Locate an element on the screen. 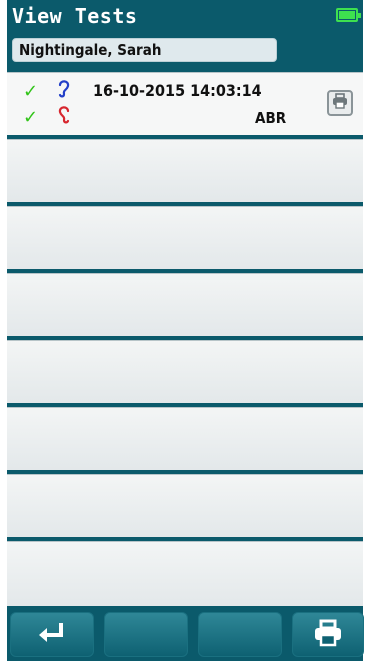  page-title: View Tests is located at coordinates (75, 16).